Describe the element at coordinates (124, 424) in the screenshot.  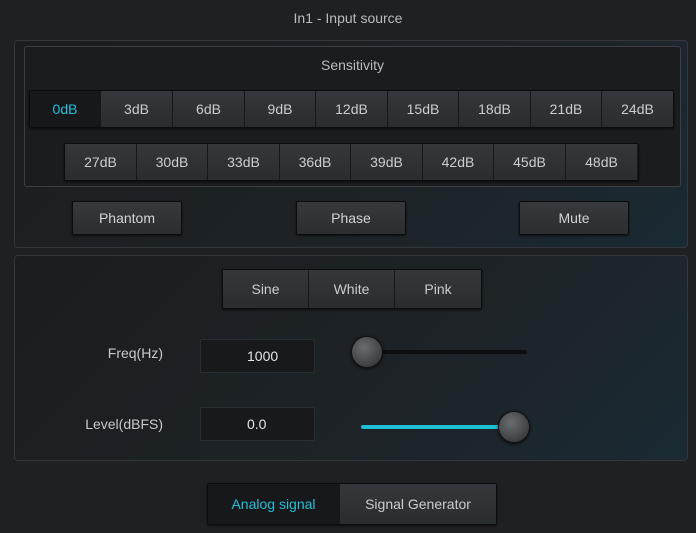
I see `level-label: Level(dBFS)` at that location.